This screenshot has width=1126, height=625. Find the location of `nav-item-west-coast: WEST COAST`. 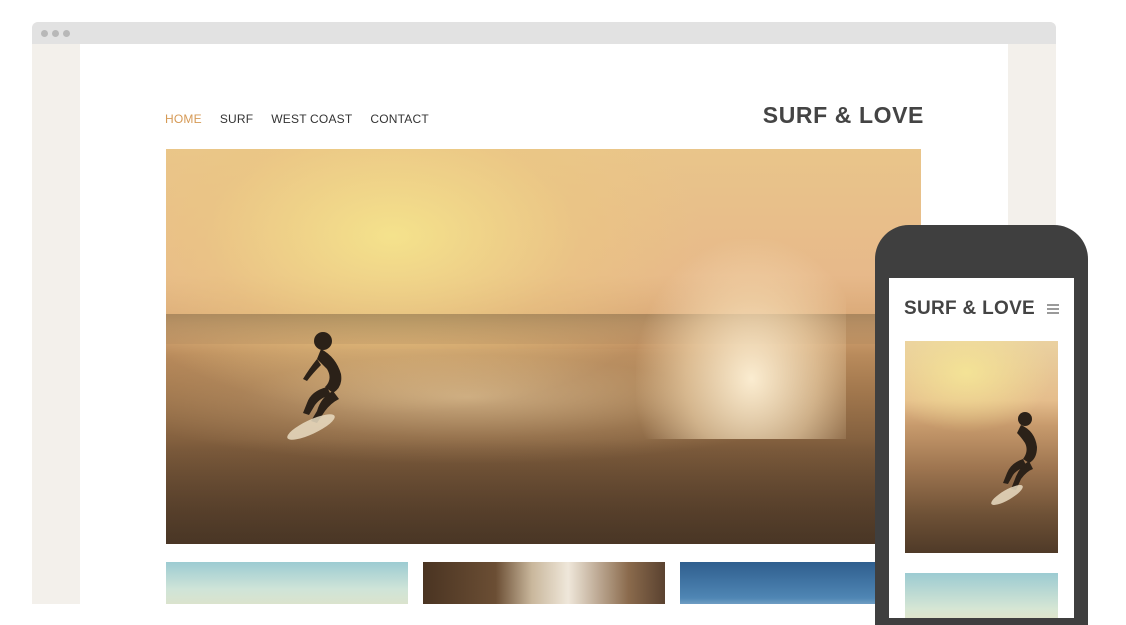

nav-item-west-coast: WEST COAST is located at coordinates (311, 119).